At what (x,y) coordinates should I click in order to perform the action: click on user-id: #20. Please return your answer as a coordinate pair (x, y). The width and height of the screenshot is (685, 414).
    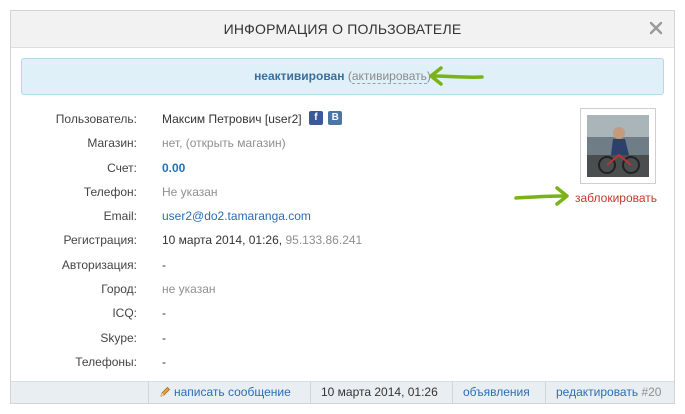
    Looking at the image, I should click on (651, 392).